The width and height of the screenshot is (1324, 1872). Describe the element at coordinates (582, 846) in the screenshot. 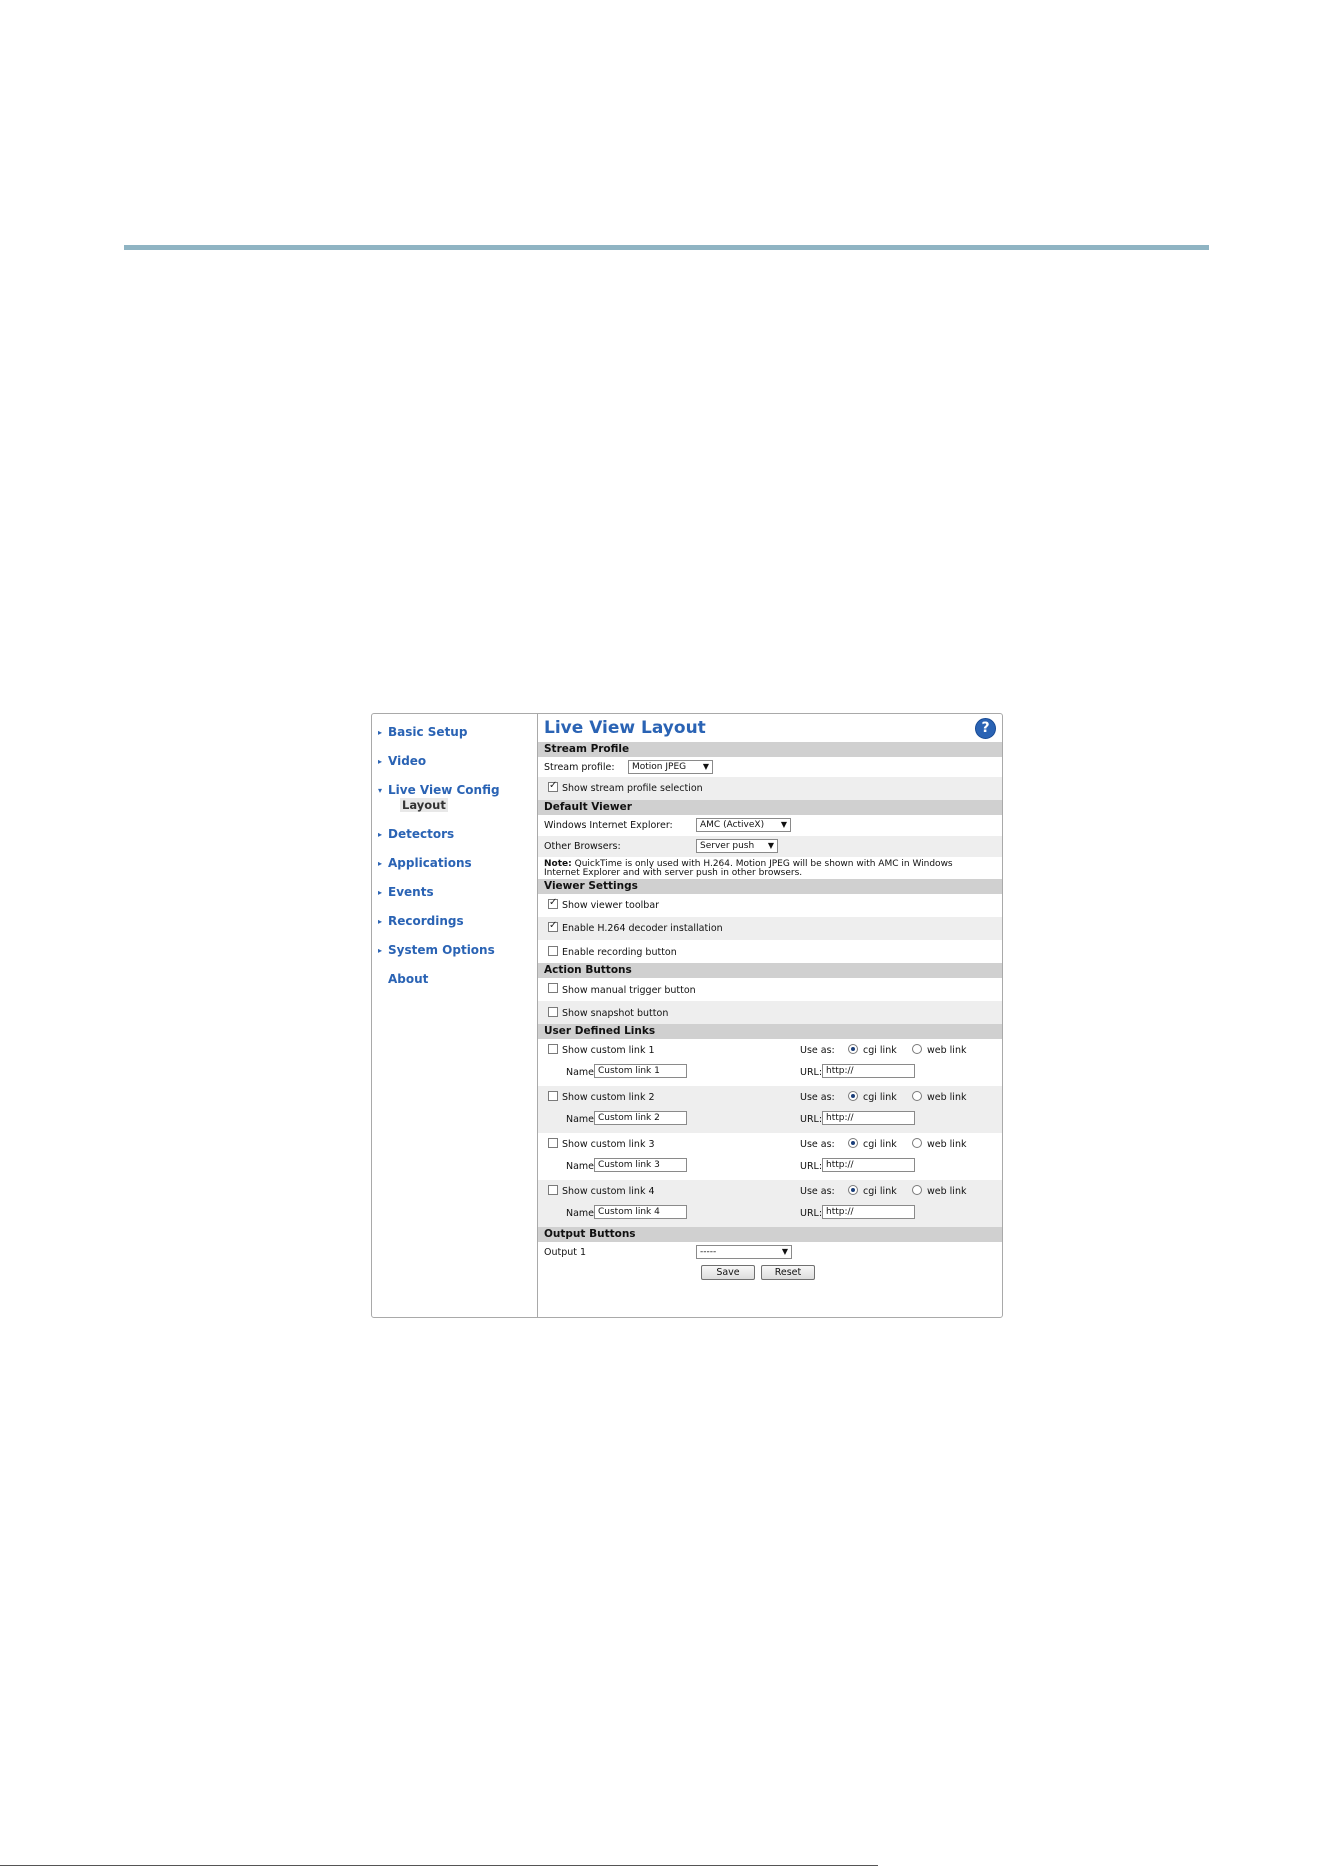

I see `other-browsers-label: Other Browsers:` at that location.